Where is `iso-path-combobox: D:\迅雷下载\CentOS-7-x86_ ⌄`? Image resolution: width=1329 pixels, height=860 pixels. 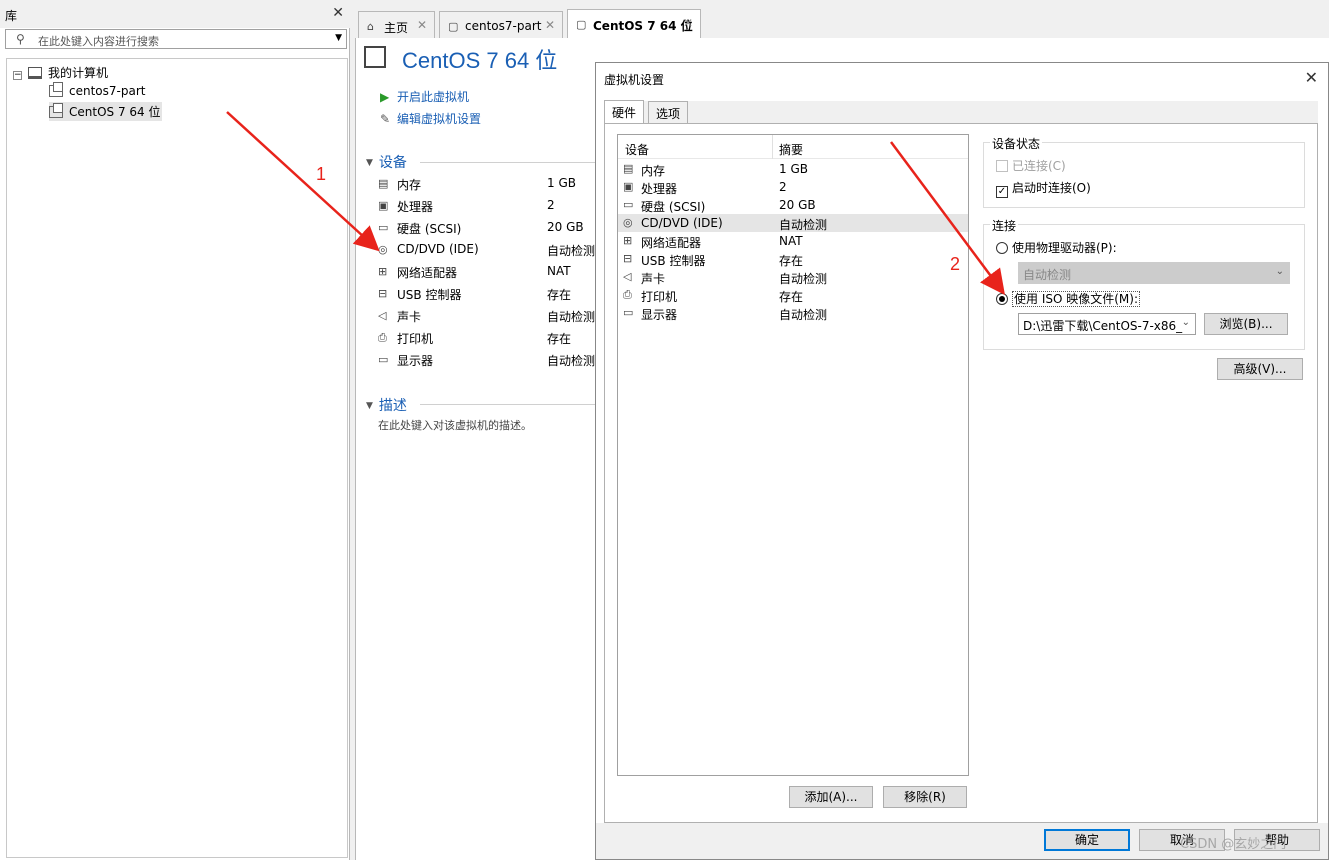
iso-path-combobox: D:\迅雷下载\CentOS-7-x86_ ⌄ is located at coordinates (1107, 324).